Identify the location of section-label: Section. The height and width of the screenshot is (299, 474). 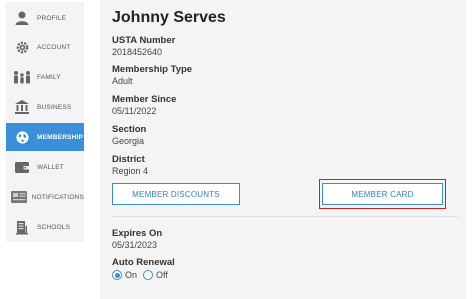
(129, 129).